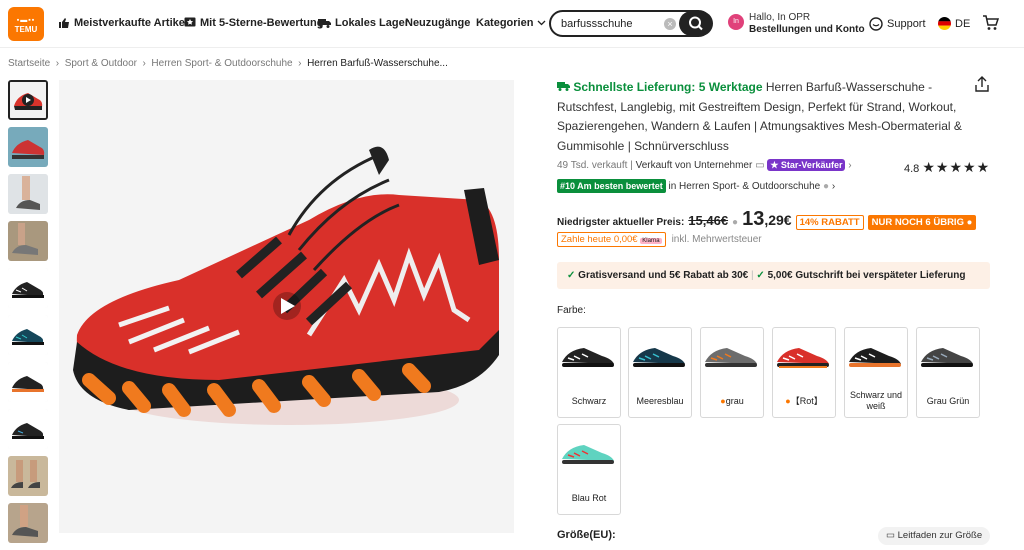  What do you see at coordinates (906, 24) in the screenshot?
I see `support-label: Support` at bounding box center [906, 24].